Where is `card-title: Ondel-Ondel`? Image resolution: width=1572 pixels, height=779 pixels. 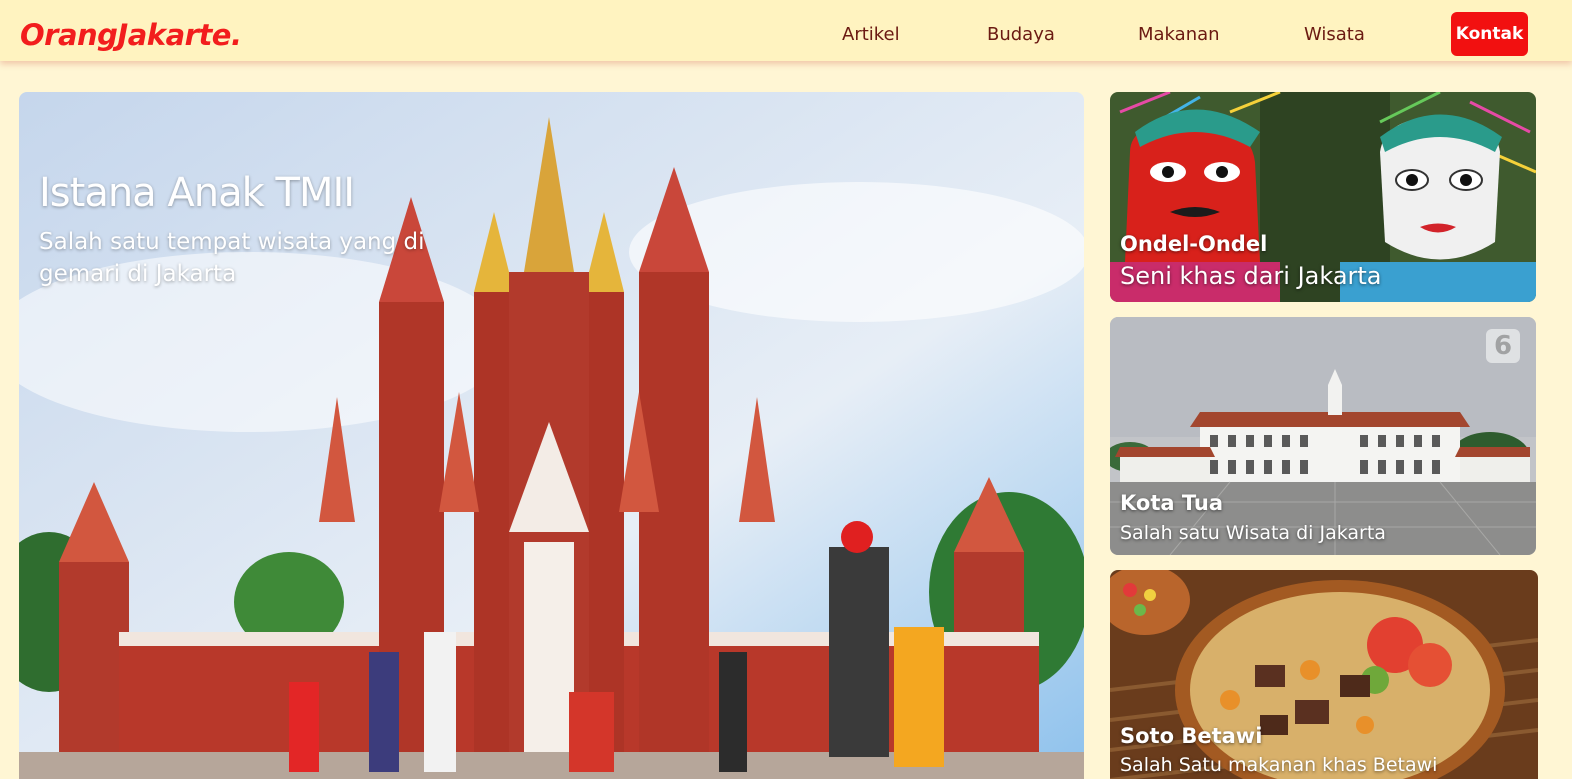
card-title: Ondel-Ondel is located at coordinates (1194, 244).